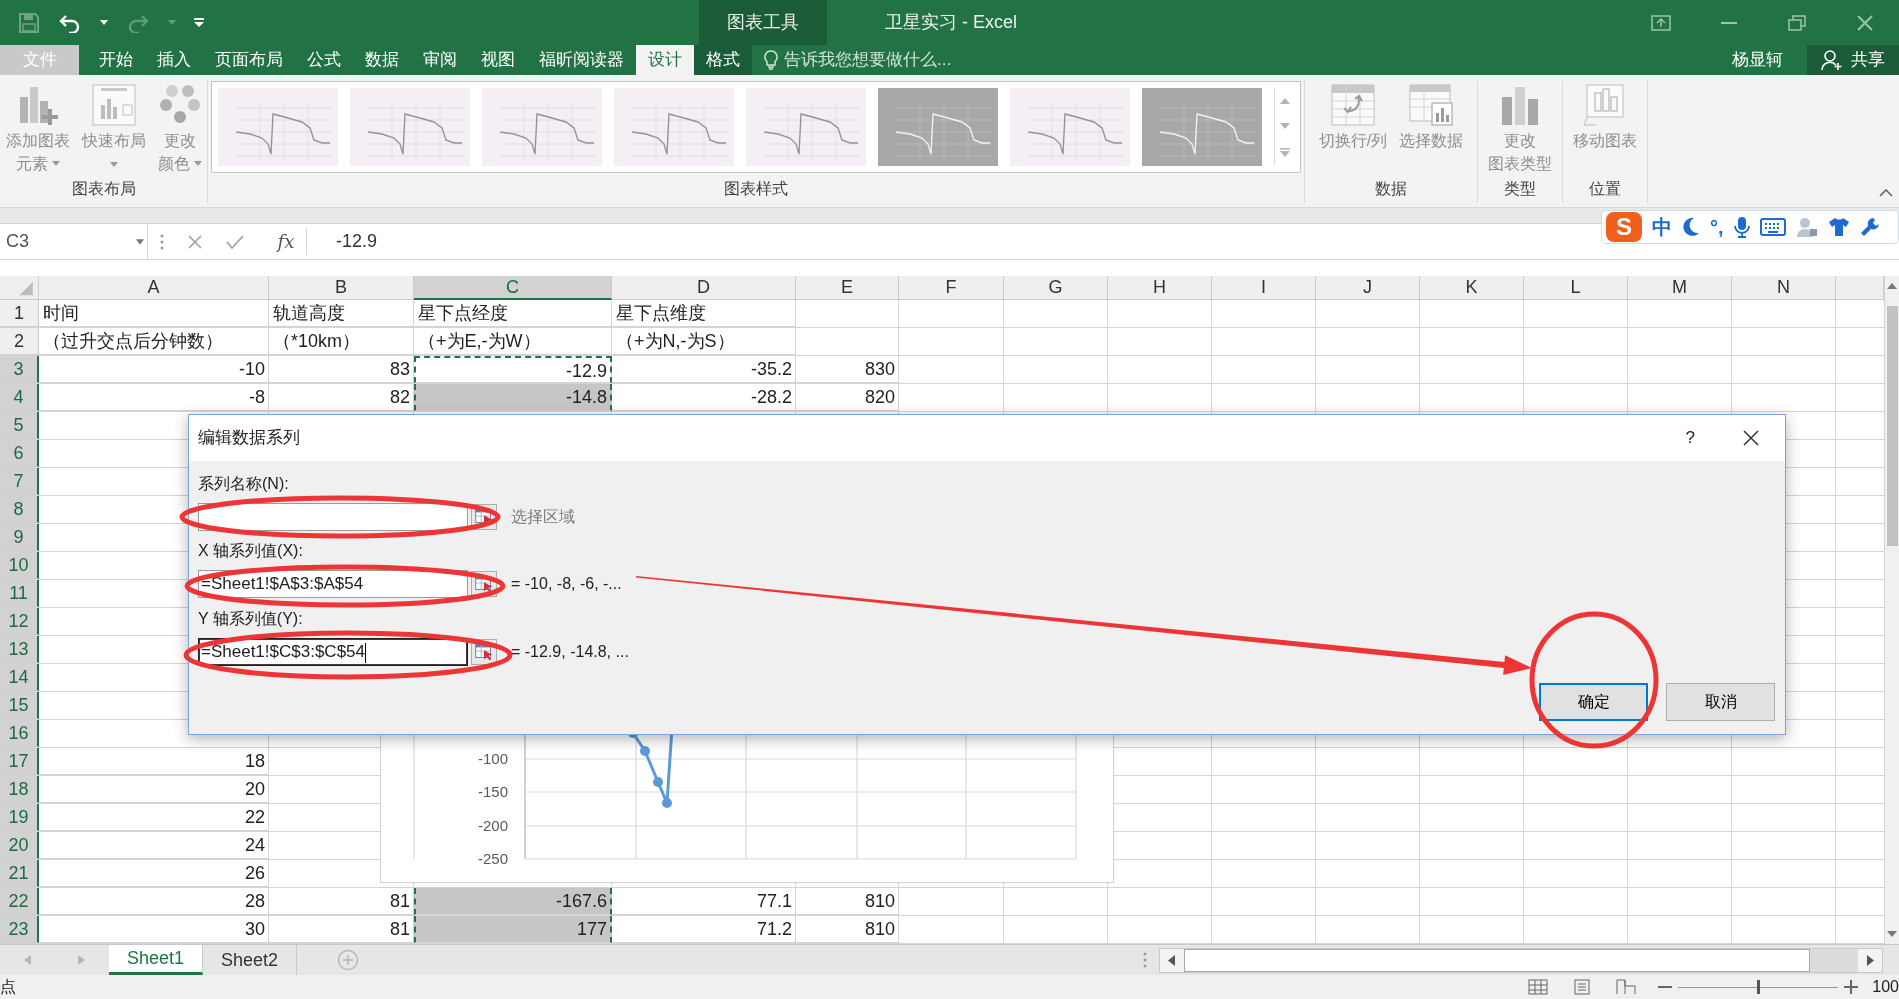 This screenshot has height=999, width=1899. What do you see at coordinates (1741, 227) in the screenshot?
I see `microphone-icon` at bounding box center [1741, 227].